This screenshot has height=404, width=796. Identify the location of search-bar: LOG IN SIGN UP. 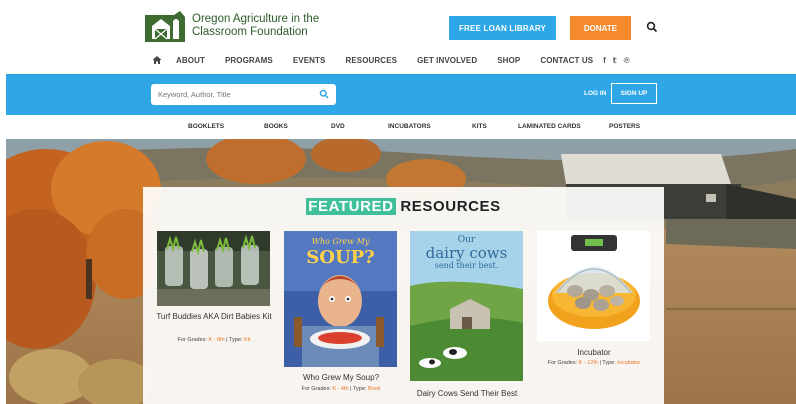
(401, 94).